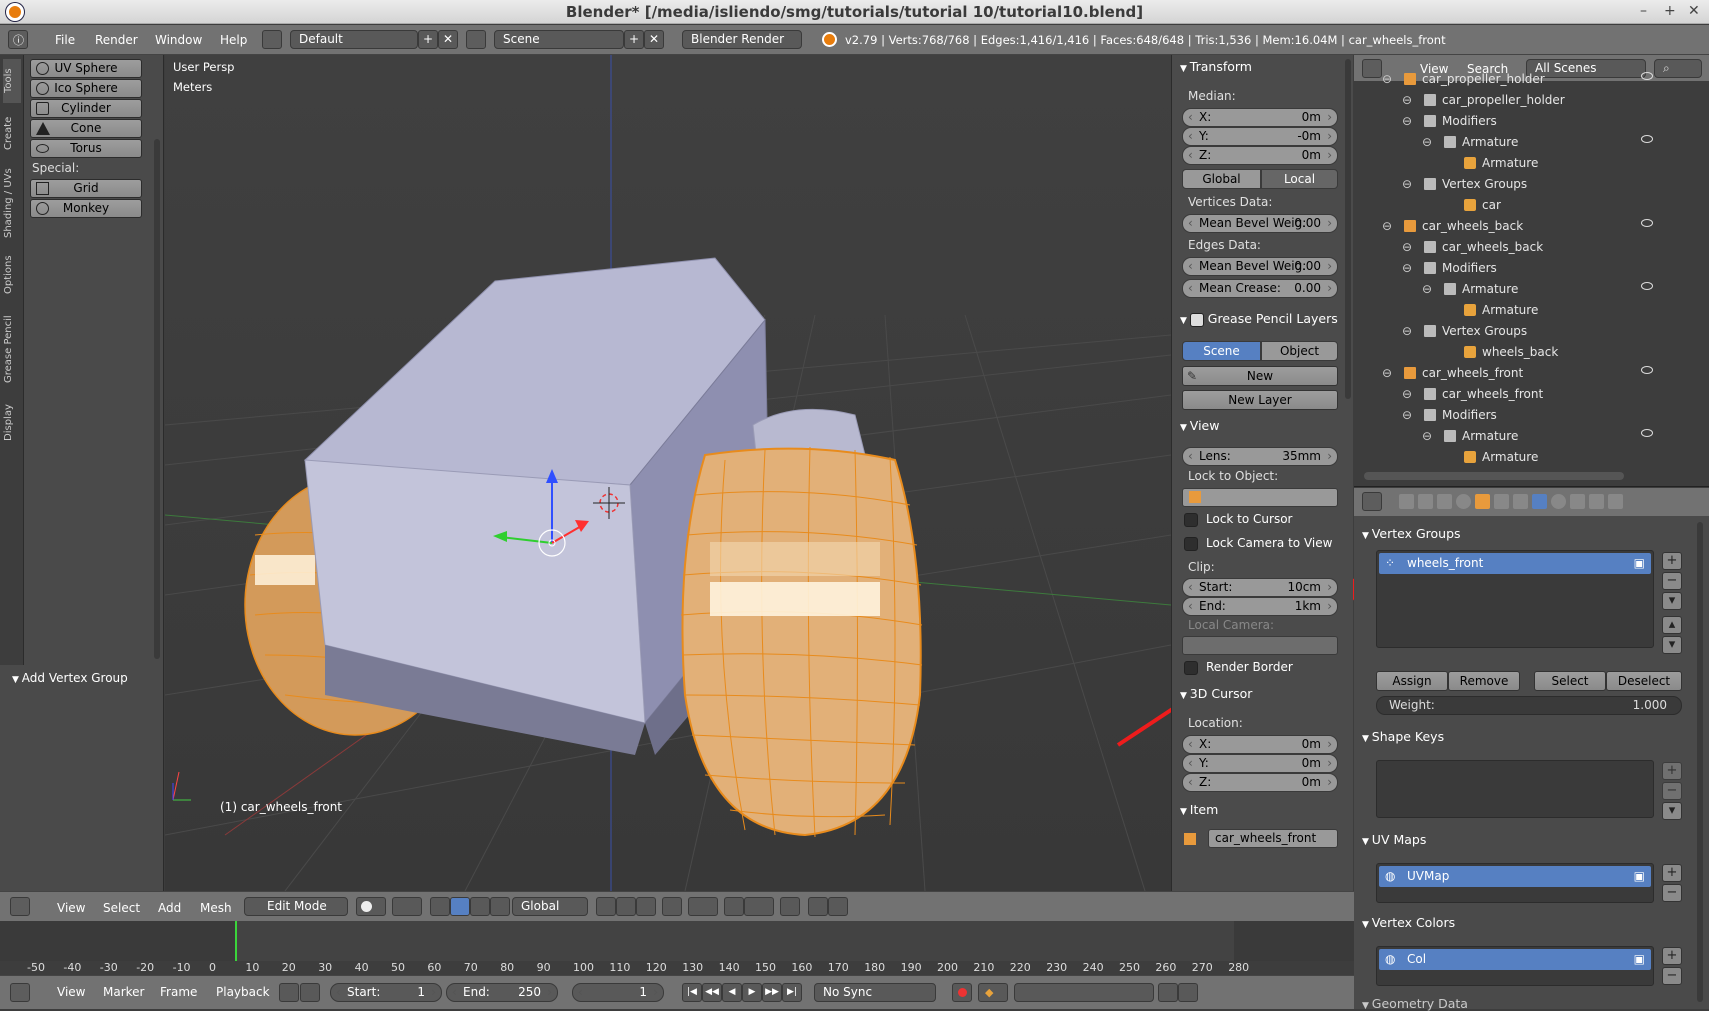  I want to click on grease-pencil-checkbox, so click(1196, 319).